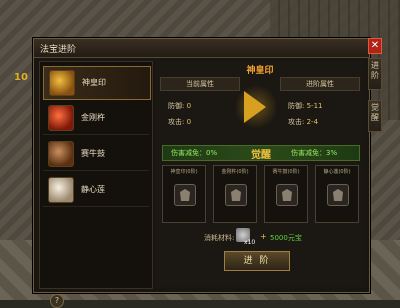 The image size is (400, 308). I want to click on next-attr-header: 进阶属性, so click(320, 84).